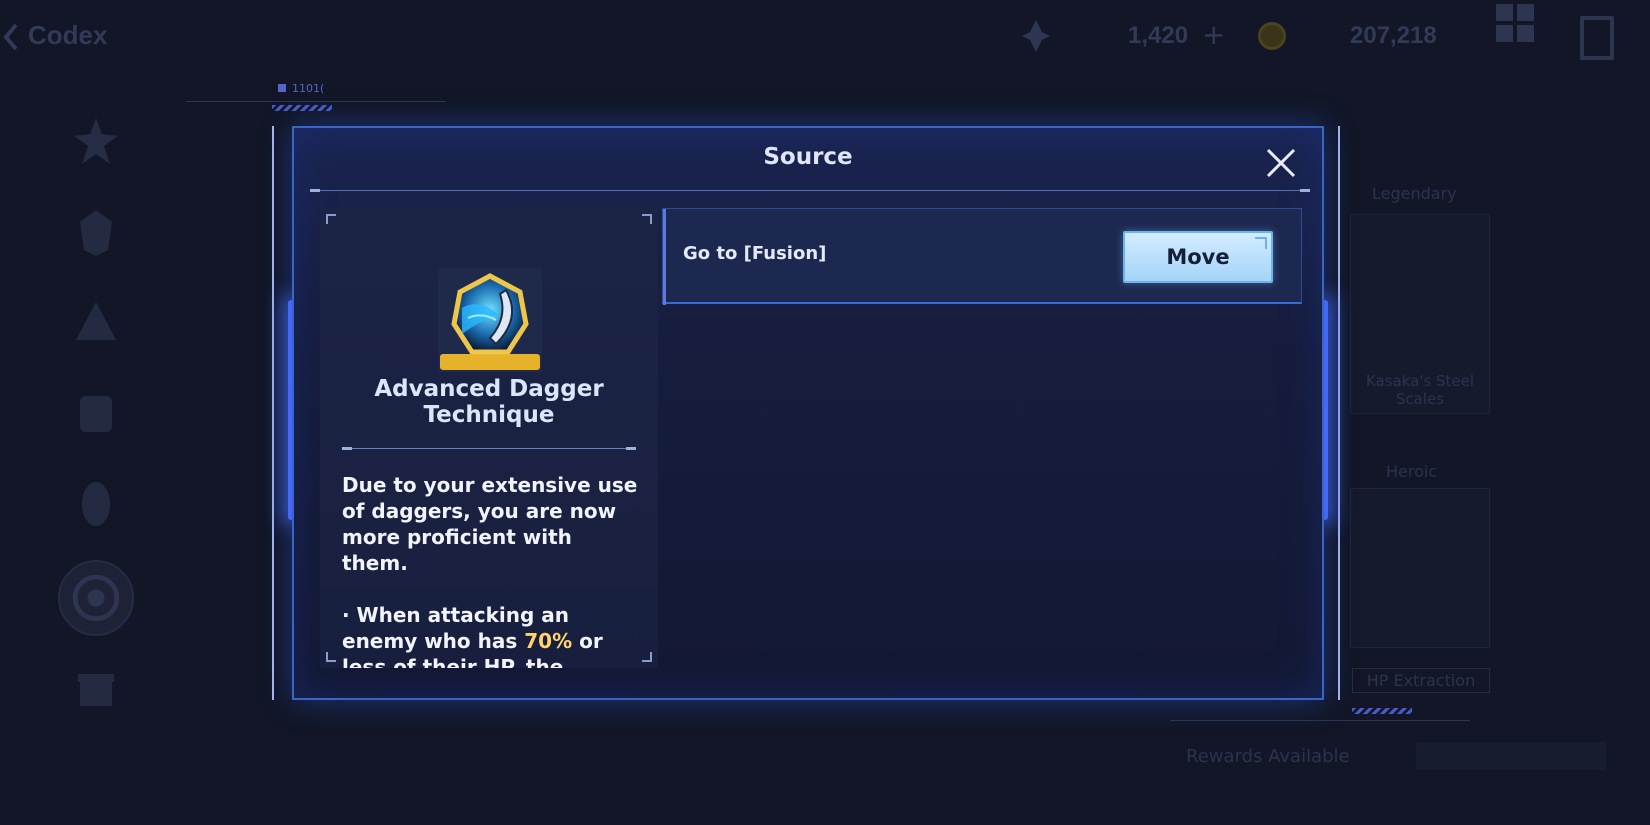  I want to click on bottom-bar: Rewards Available, so click(893, 756).